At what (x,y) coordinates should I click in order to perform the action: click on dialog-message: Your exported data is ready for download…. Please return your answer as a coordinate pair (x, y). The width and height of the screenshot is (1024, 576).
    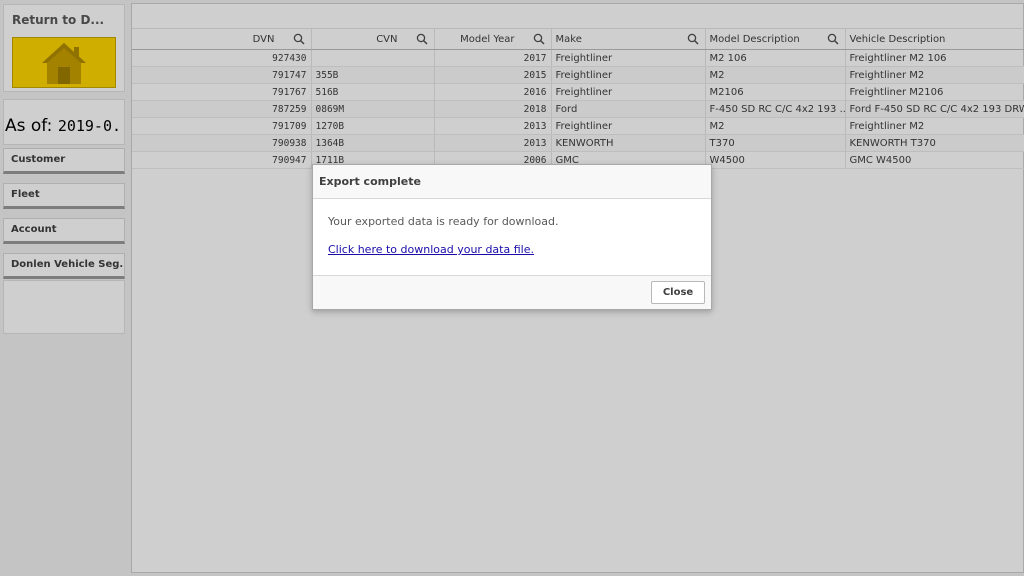
    Looking at the image, I should click on (443, 221).